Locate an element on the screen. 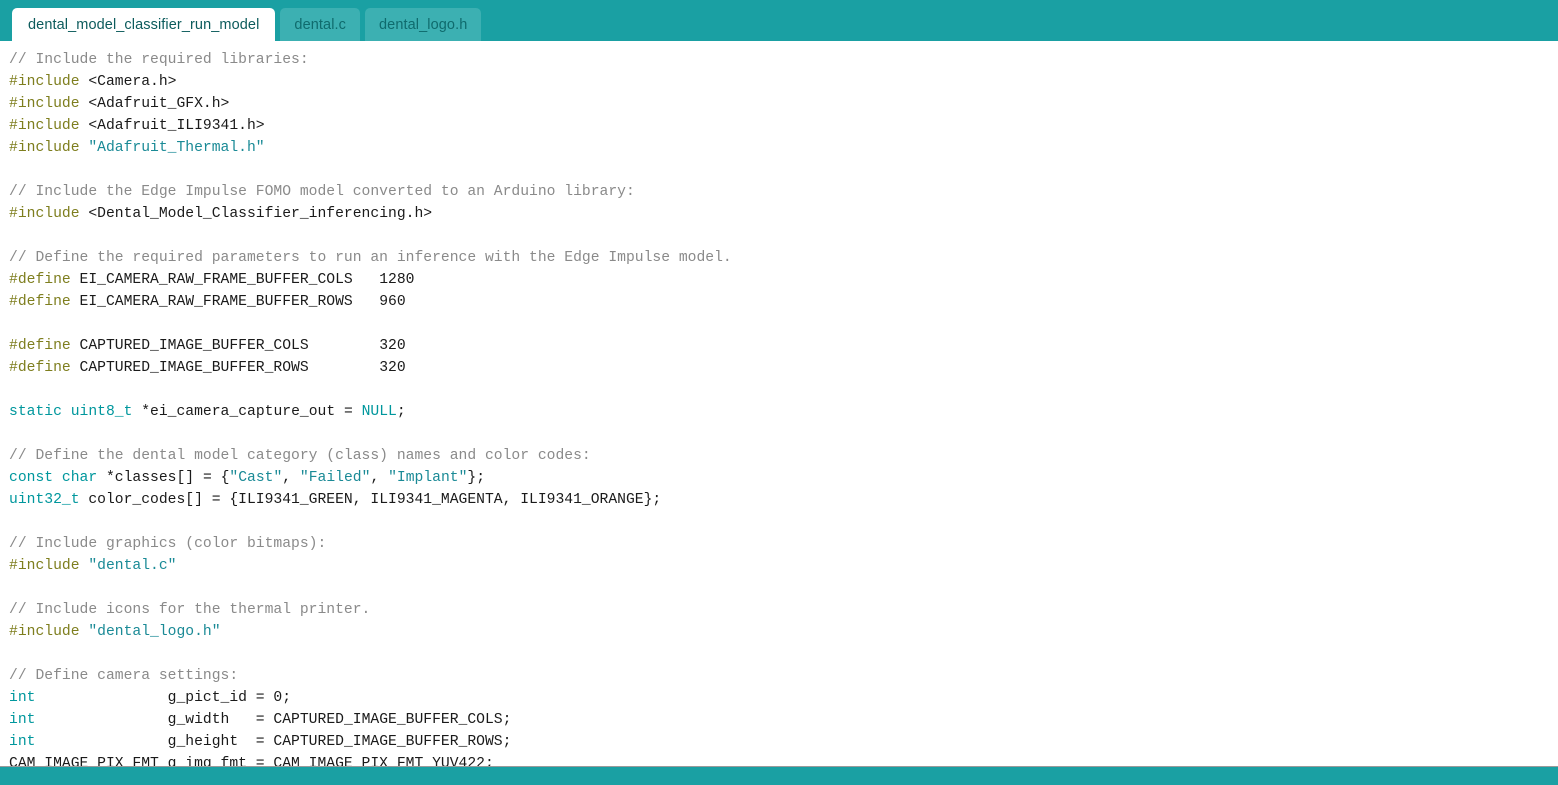 The height and width of the screenshot is (785, 1558). tab-dental-c: dental.c is located at coordinates (320, 24).